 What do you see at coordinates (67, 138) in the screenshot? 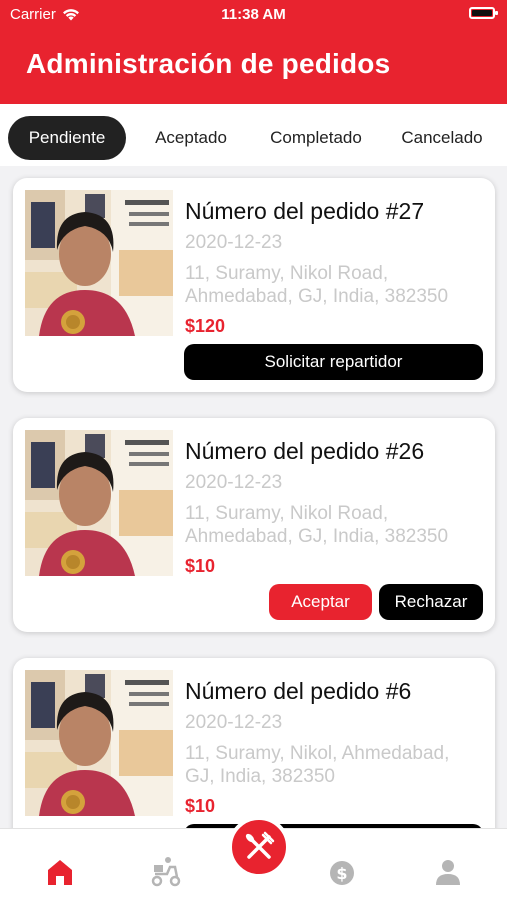
I see `tab-pendiente: Pendiente` at bounding box center [67, 138].